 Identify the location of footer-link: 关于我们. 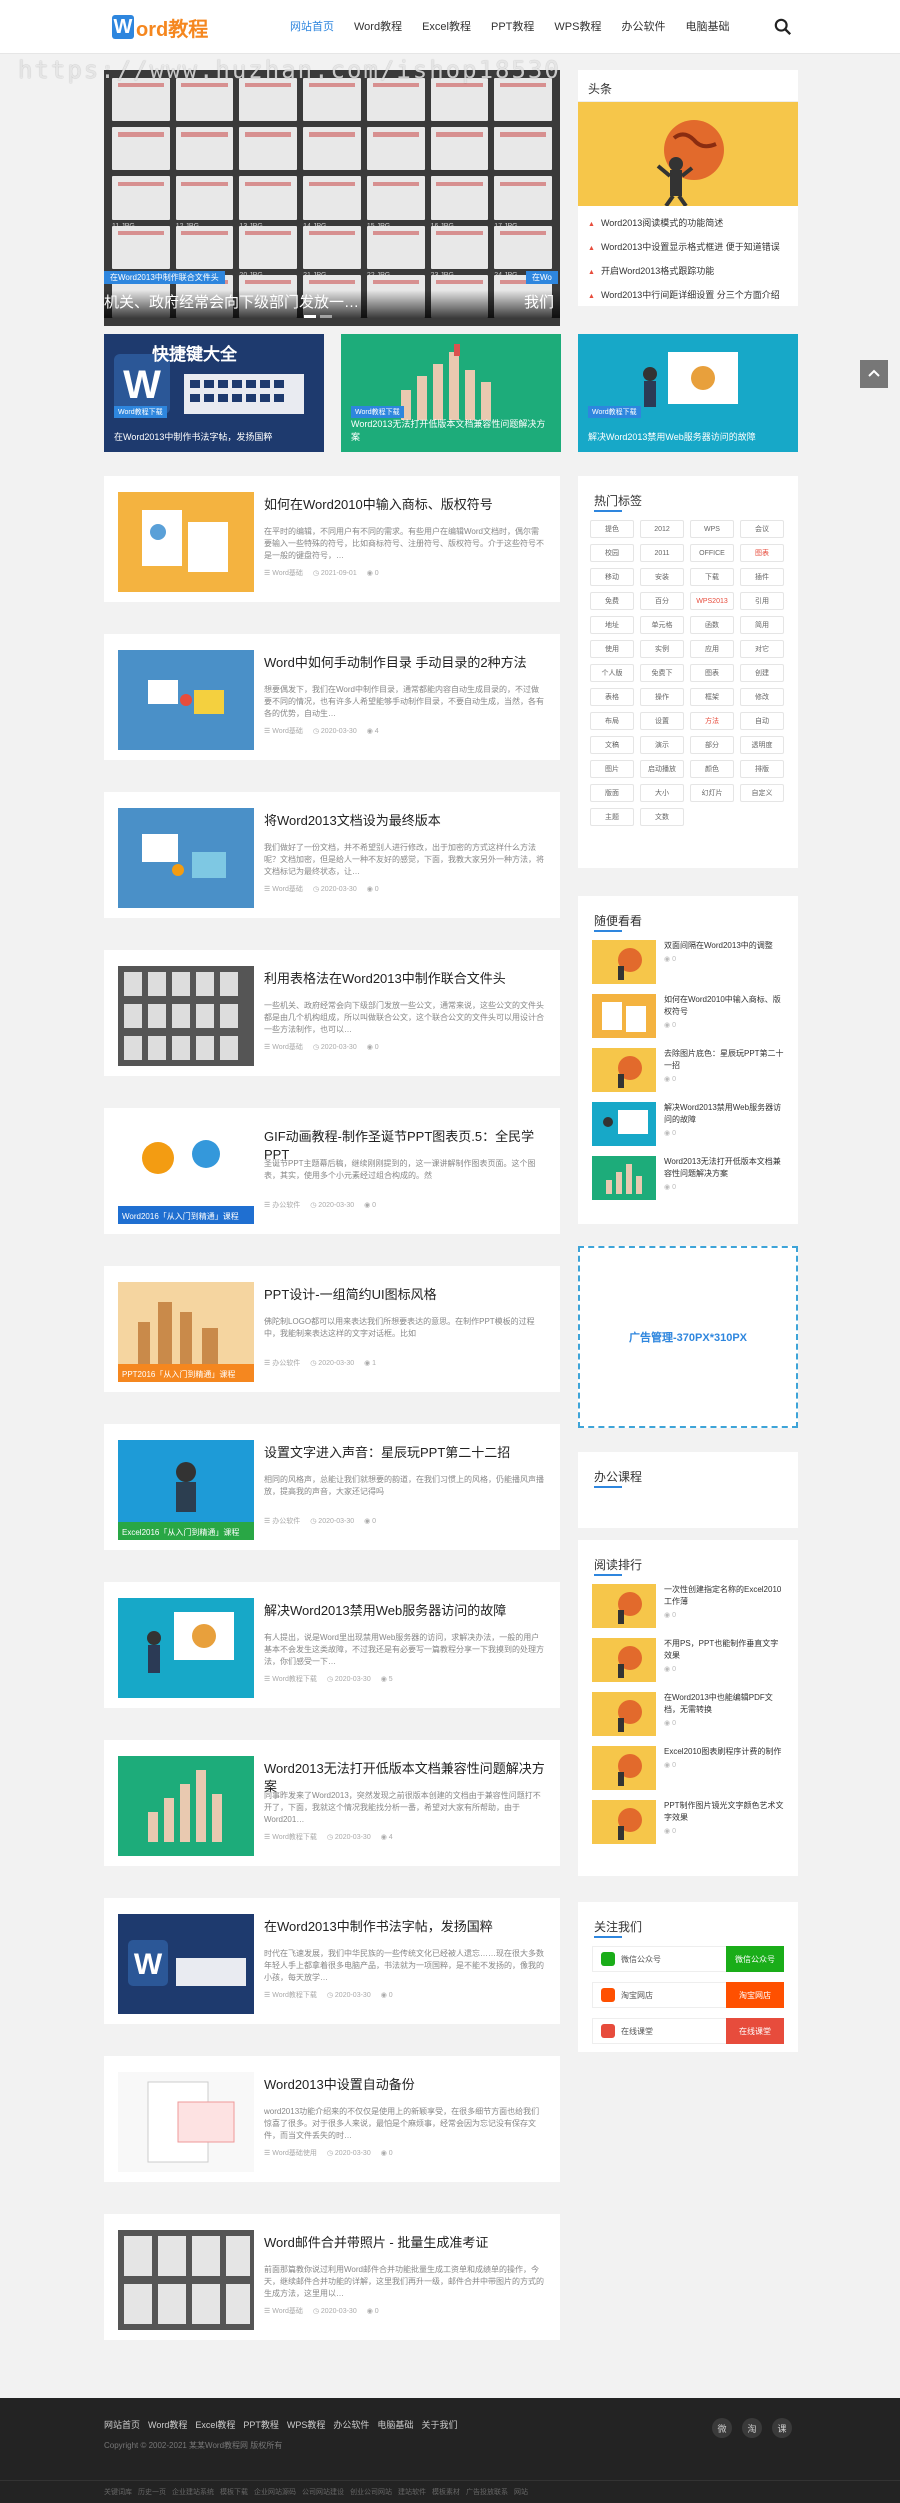
(439, 2424).